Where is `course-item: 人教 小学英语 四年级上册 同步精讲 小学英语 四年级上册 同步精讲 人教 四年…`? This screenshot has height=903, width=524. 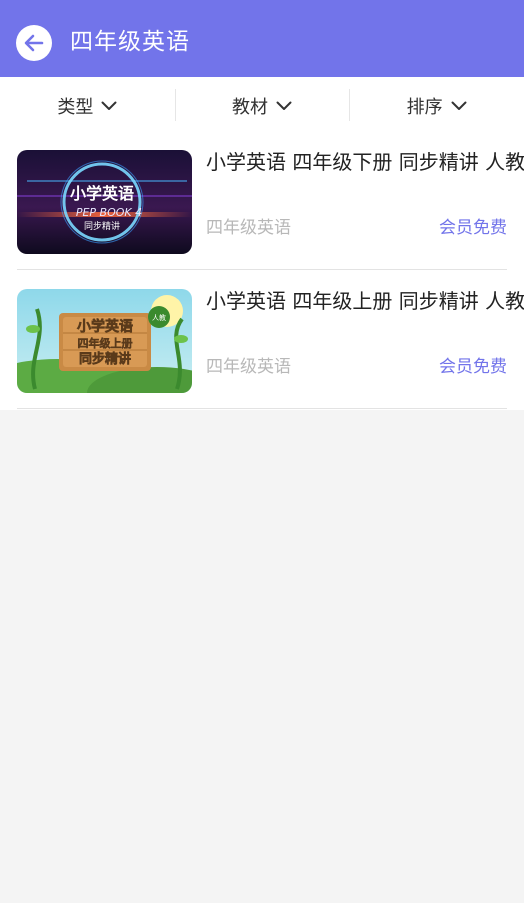 course-item: 人教 小学英语 四年级上册 同步精讲 小学英语 四年级上册 同步精讲 人教 四年… is located at coordinates (270, 341).